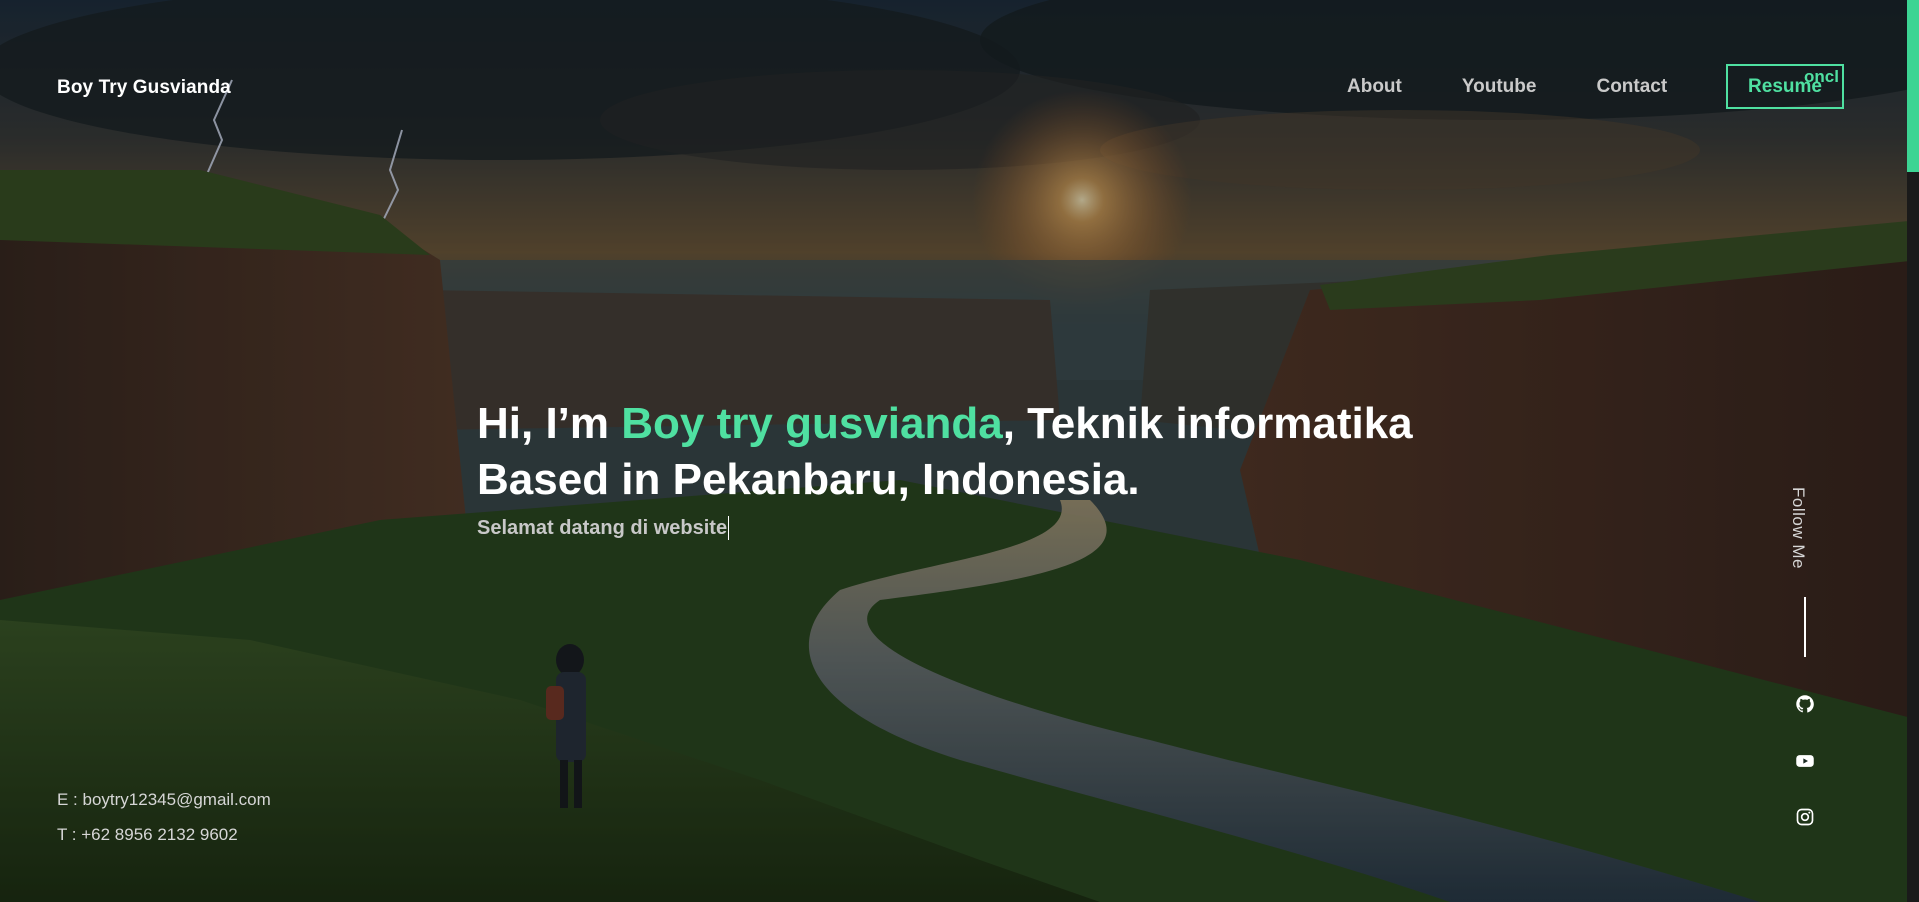  I want to click on nav-youtube: Youtube, so click(1499, 87).